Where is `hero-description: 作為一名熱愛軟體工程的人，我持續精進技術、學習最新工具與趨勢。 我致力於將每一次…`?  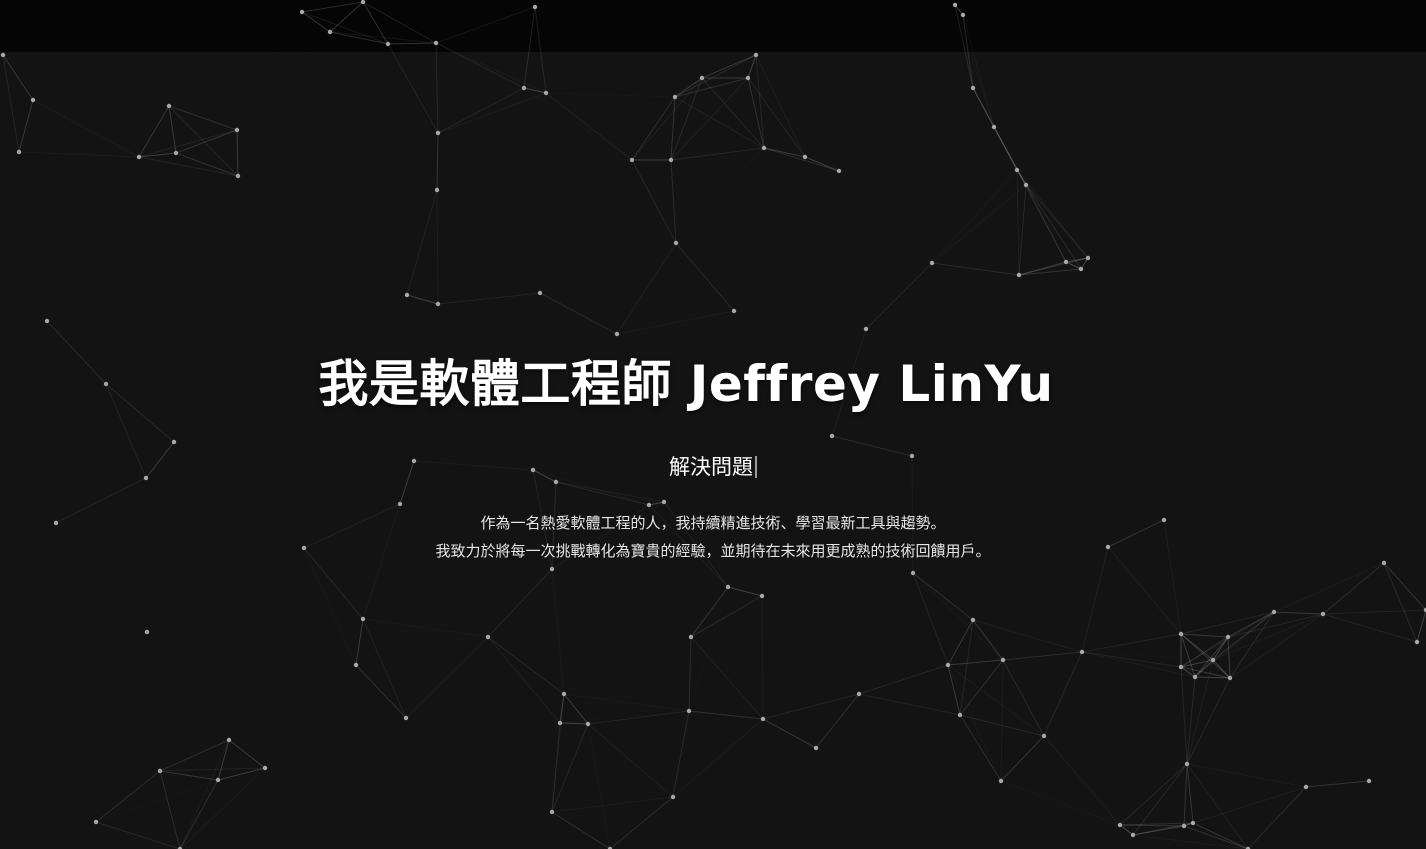 hero-description: 作為一名熱愛軟體工程的人，我持續精進技術、學習最新工具與趨勢。 我致力於將每一次… is located at coordinates (713, 537).